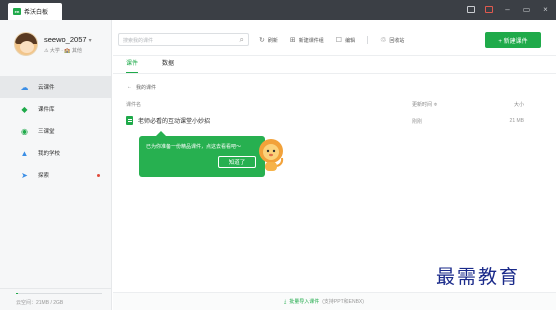 The image size is (556, 310). What do you see at coordinates (24, 175) in the screenshot?
I see `send-icon: ➤` at bounding box center [24, 175].